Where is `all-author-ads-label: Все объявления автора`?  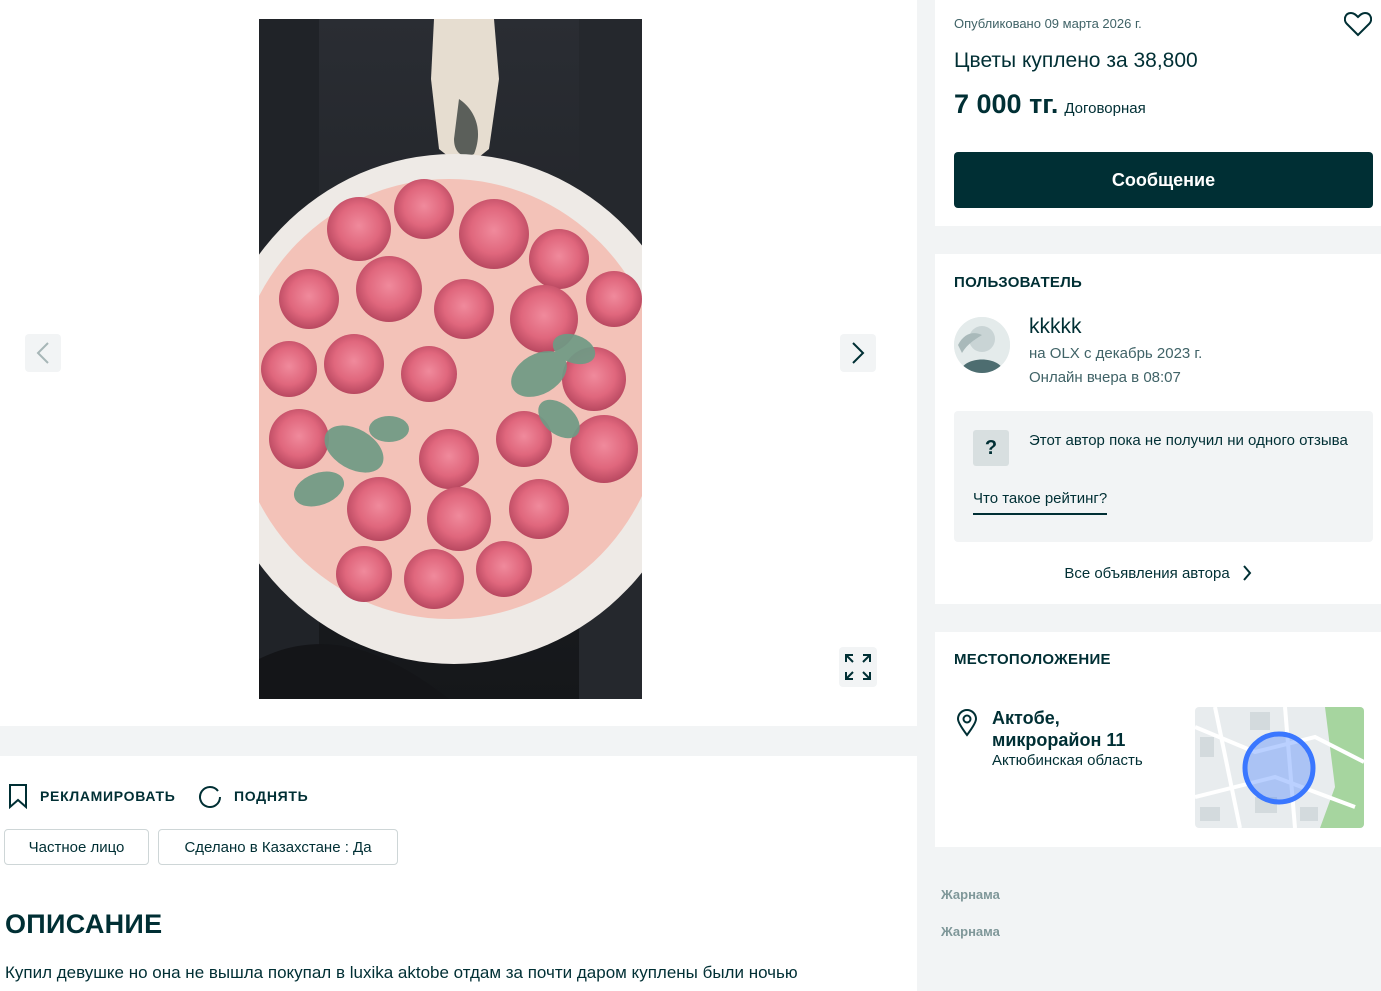
all-author-ads-label: Все объявления автора is located at coordinates (1147, 573).